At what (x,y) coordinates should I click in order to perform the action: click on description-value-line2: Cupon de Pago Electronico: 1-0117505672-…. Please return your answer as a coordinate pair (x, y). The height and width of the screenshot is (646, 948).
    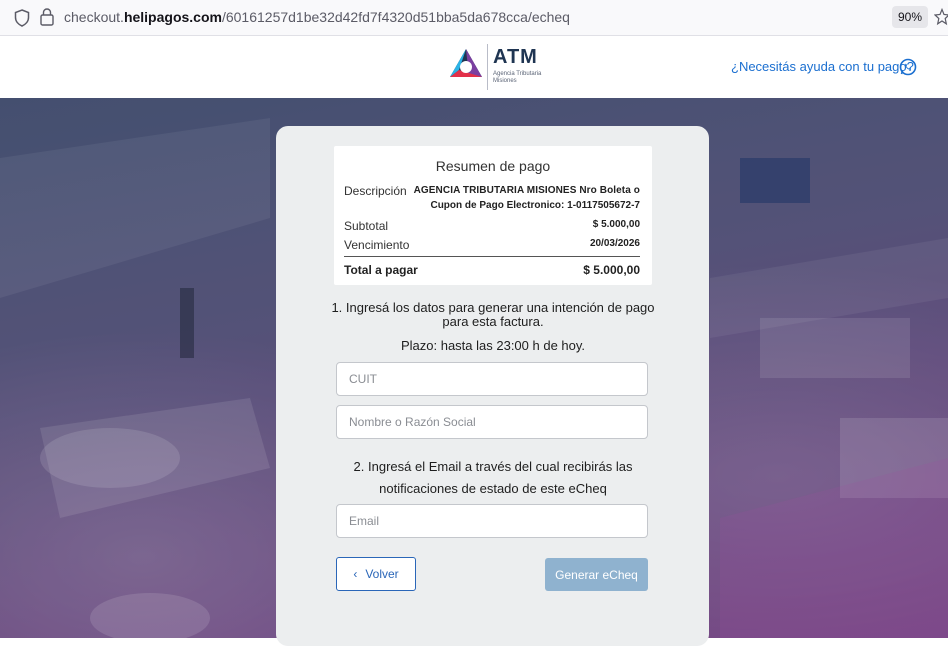
    Looking at the image, I should click on (535, 205).